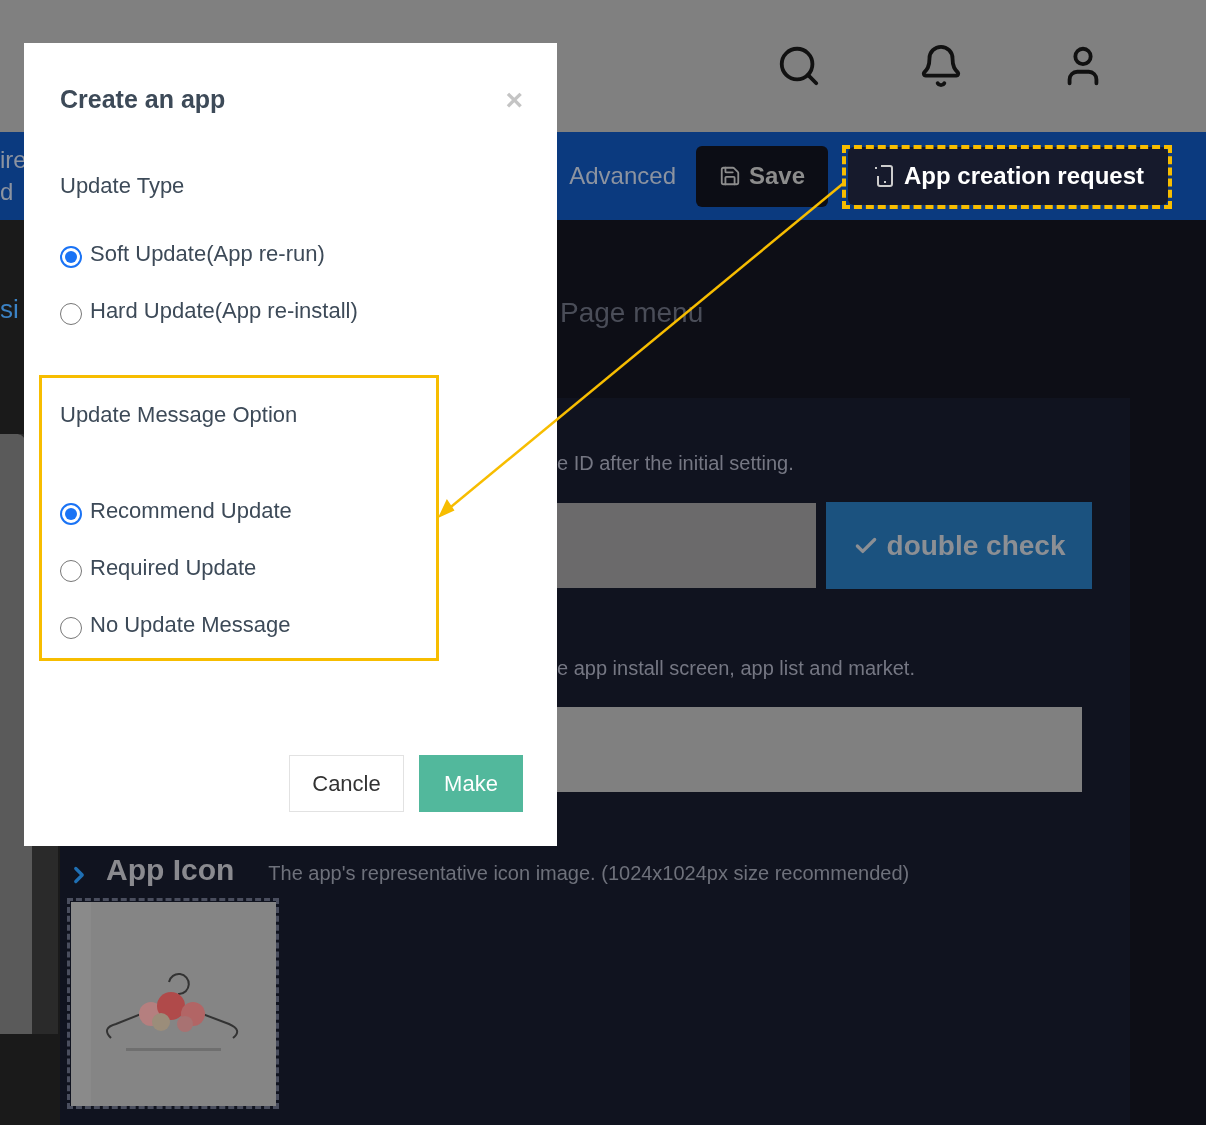 The width and height of the screenshot is (1206, 1125). What do you see at coordinates (471, 783) in the screenshot?
I see `make-button: Make` at bounding box center [471, 783].